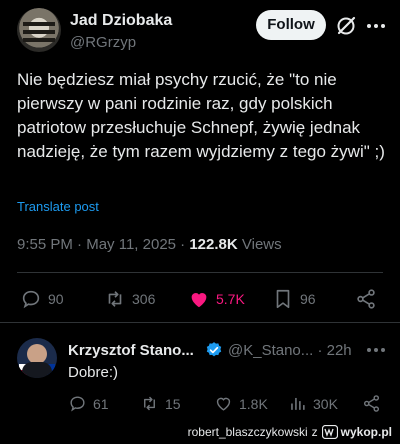 Image resolution: width=400 pixels, height=444 pixels. I want to click on repost-count: 306, so click(144, 299).